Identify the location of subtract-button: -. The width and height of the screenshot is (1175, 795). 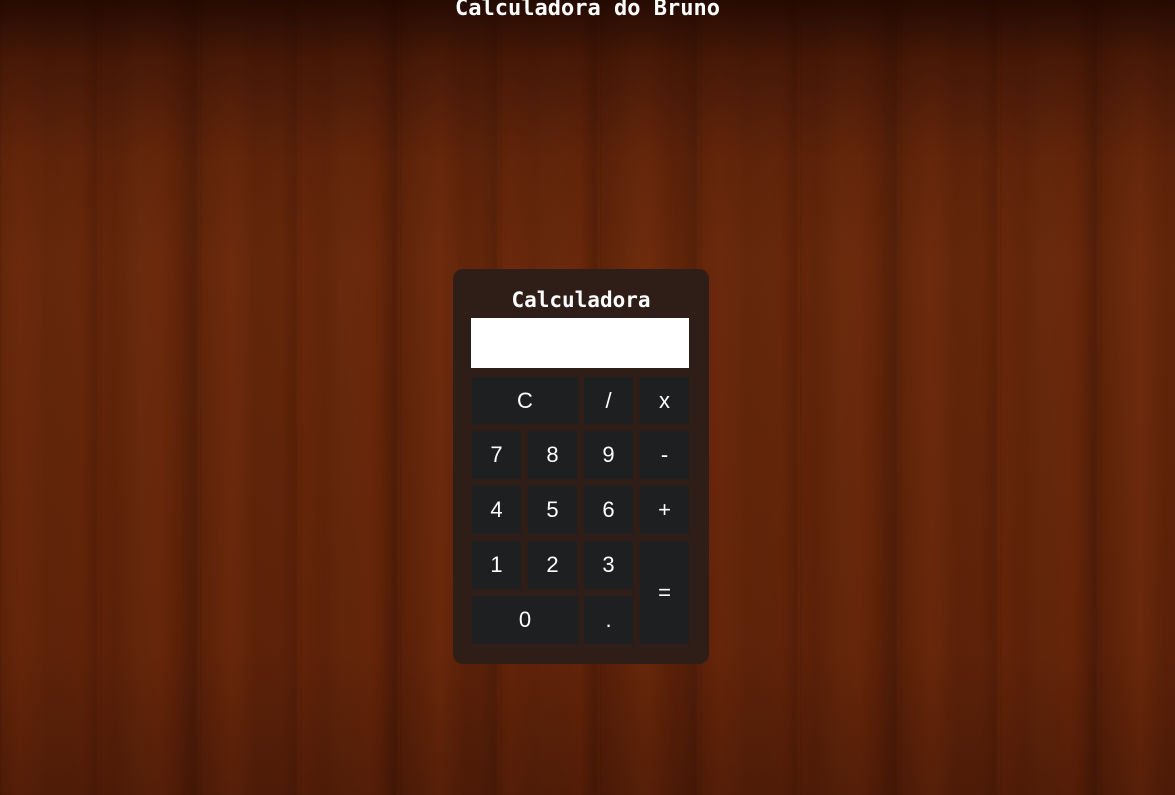
(664, 455).